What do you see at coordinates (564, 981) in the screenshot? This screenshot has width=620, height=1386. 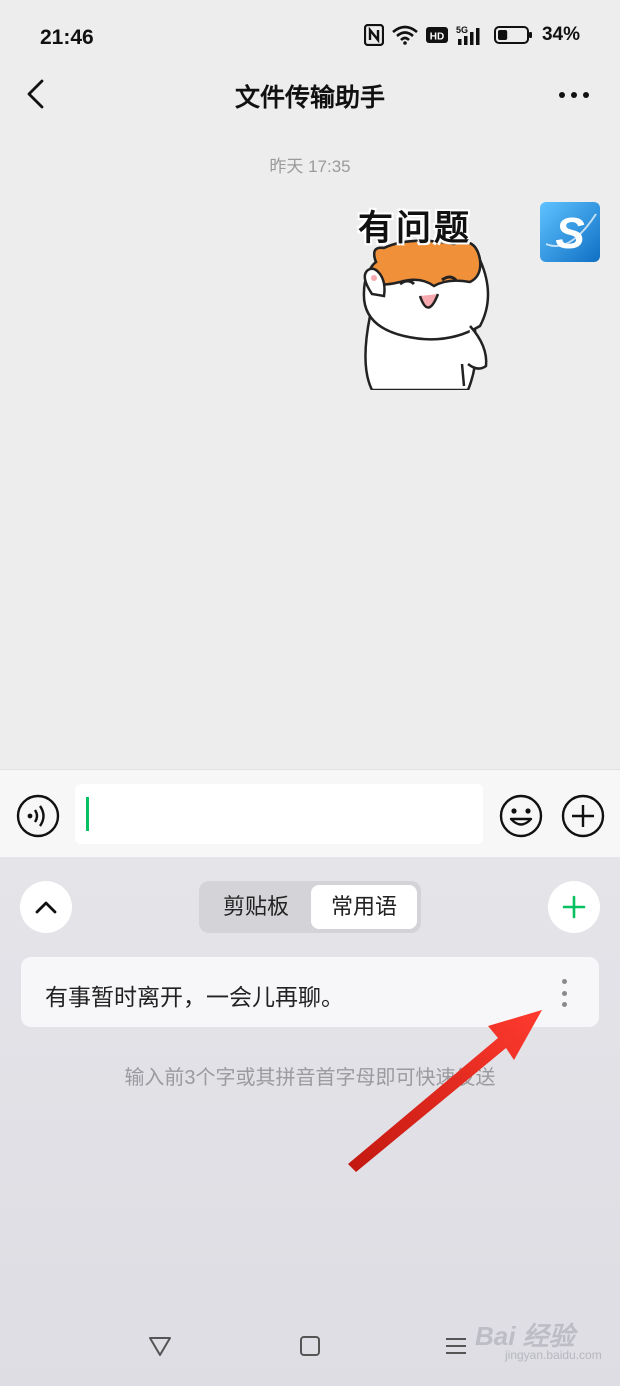 I see `vertical-dots-icon` at bounding box center [564, 981].